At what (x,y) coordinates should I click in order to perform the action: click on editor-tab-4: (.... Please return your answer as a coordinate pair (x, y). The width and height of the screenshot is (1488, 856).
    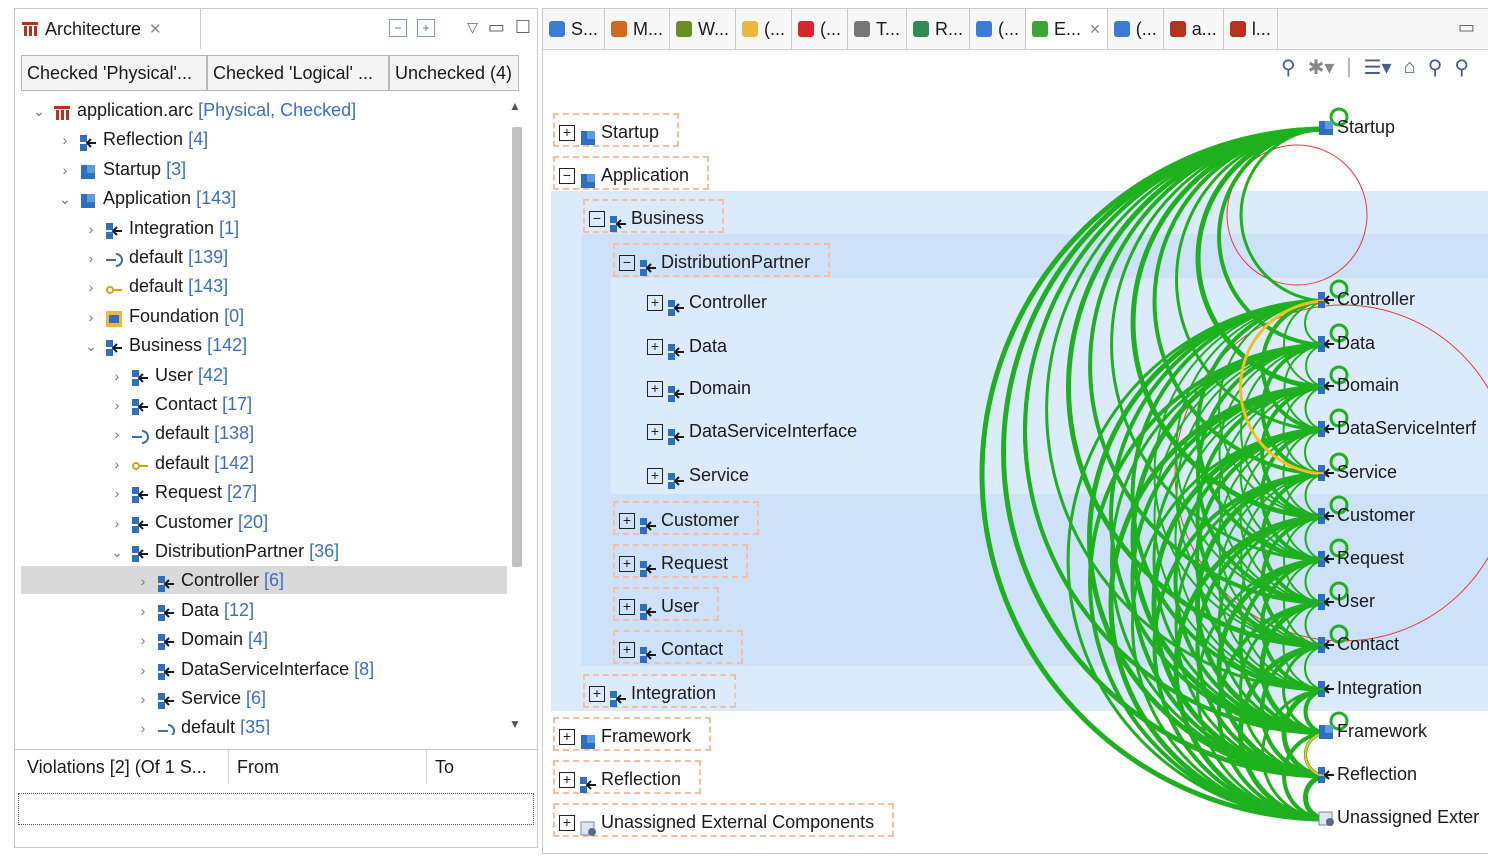
    Looking at the image, I should click on (820, 29).